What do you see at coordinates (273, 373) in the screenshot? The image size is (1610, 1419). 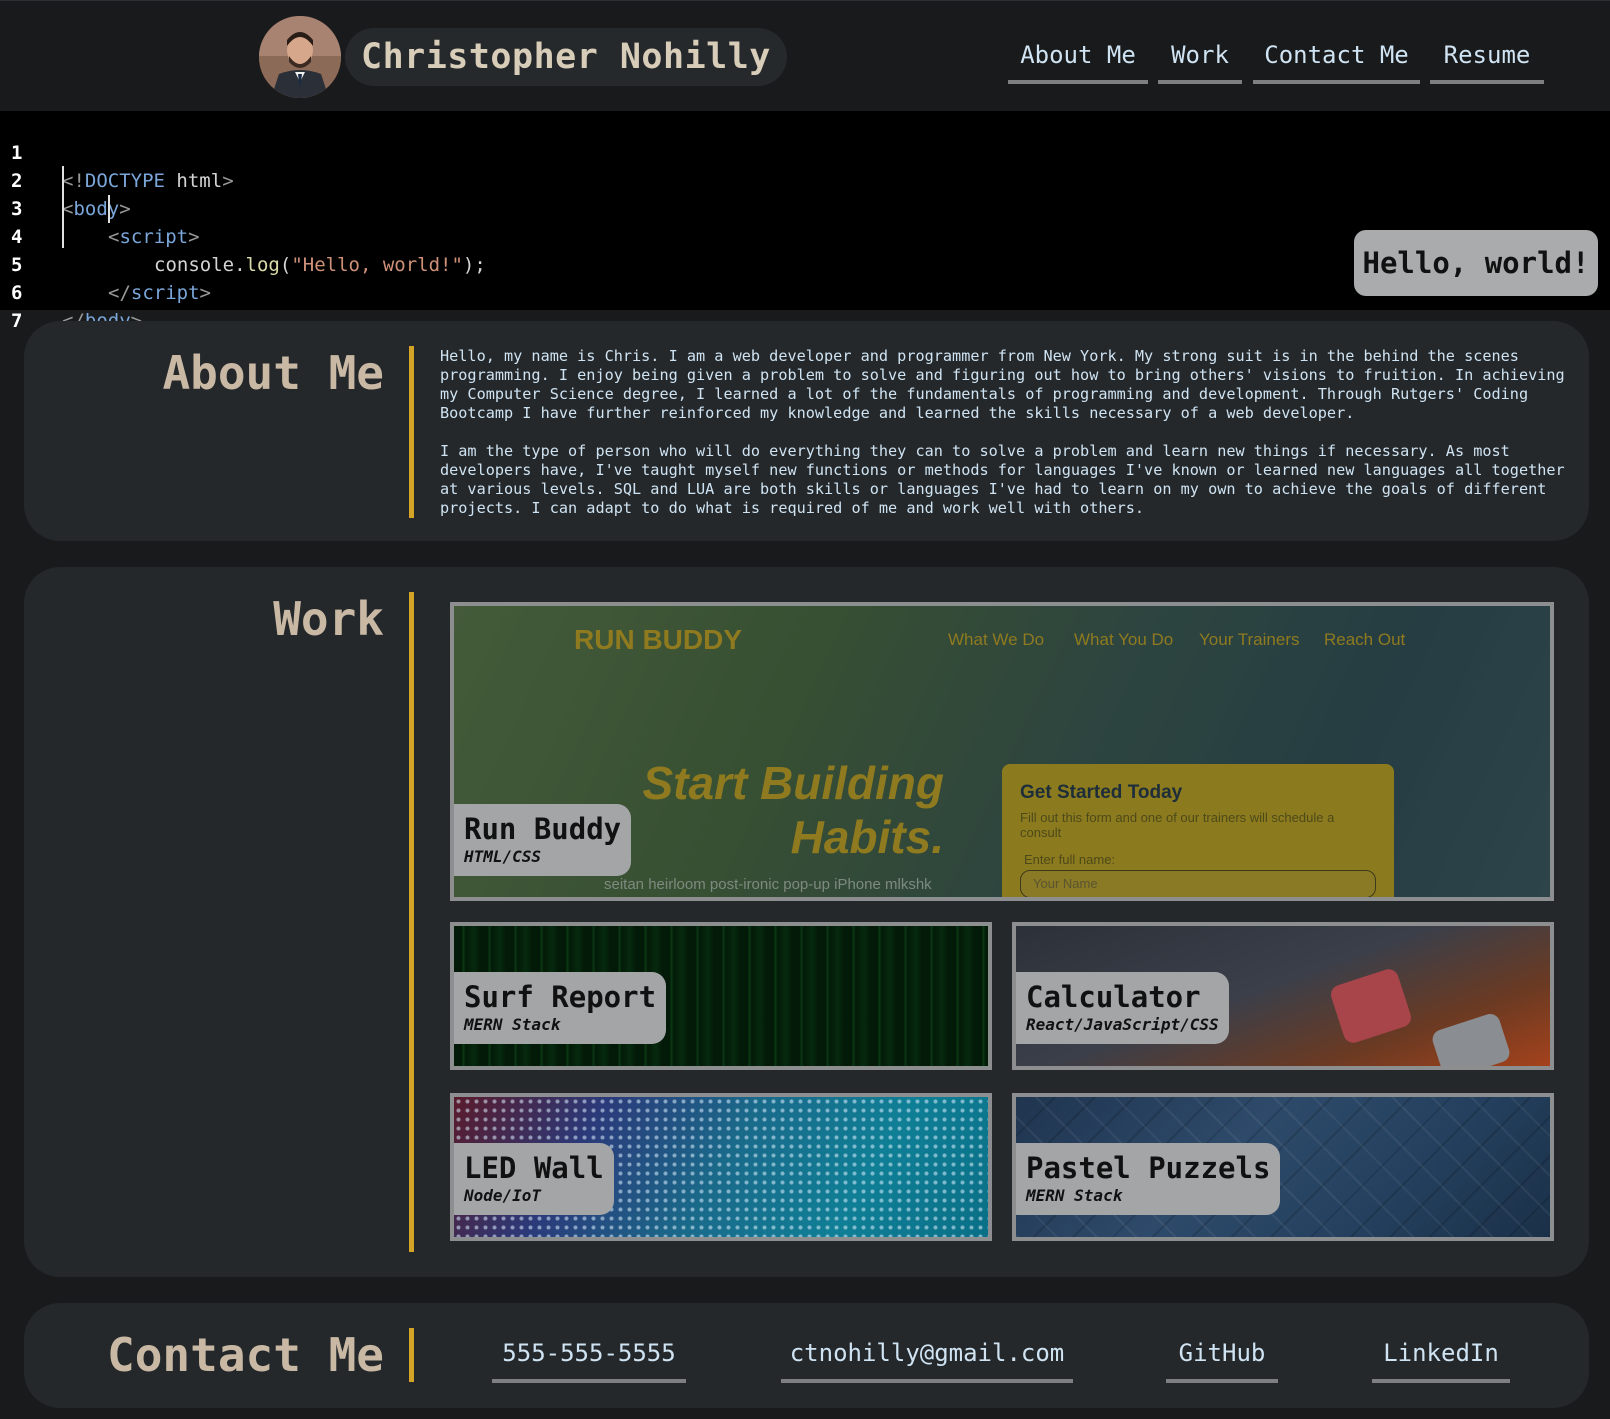 I see `about-title: About Me` at bounding box center [273, 373].